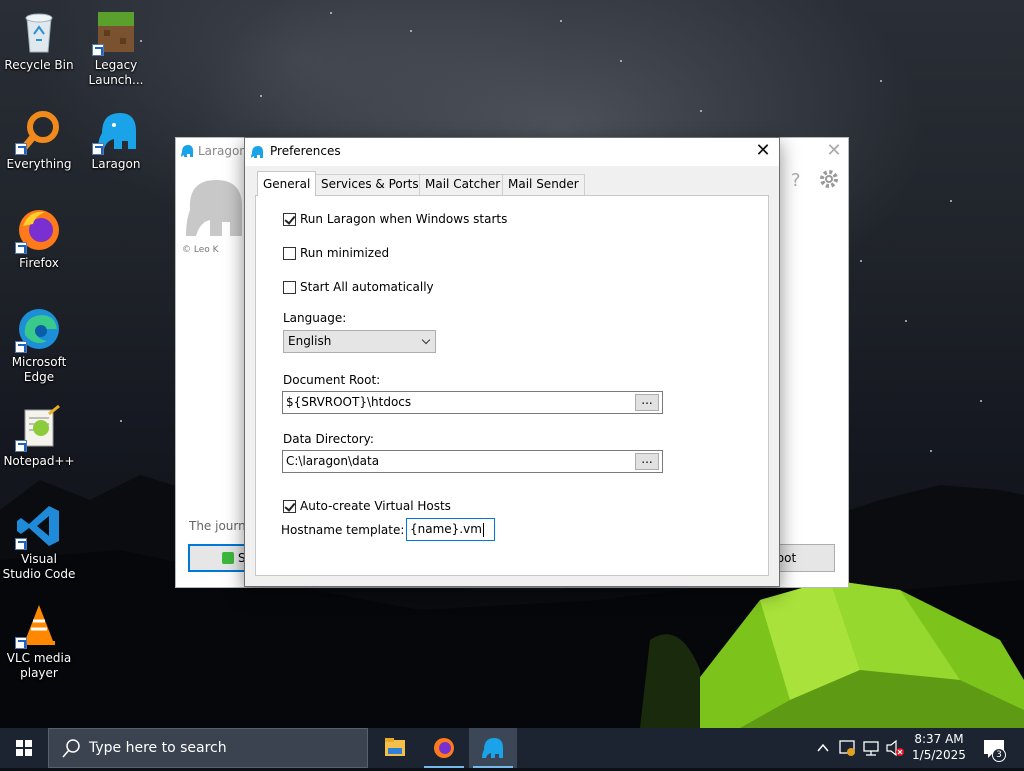  I want to click on language-label: Language:, so click(315, 318).